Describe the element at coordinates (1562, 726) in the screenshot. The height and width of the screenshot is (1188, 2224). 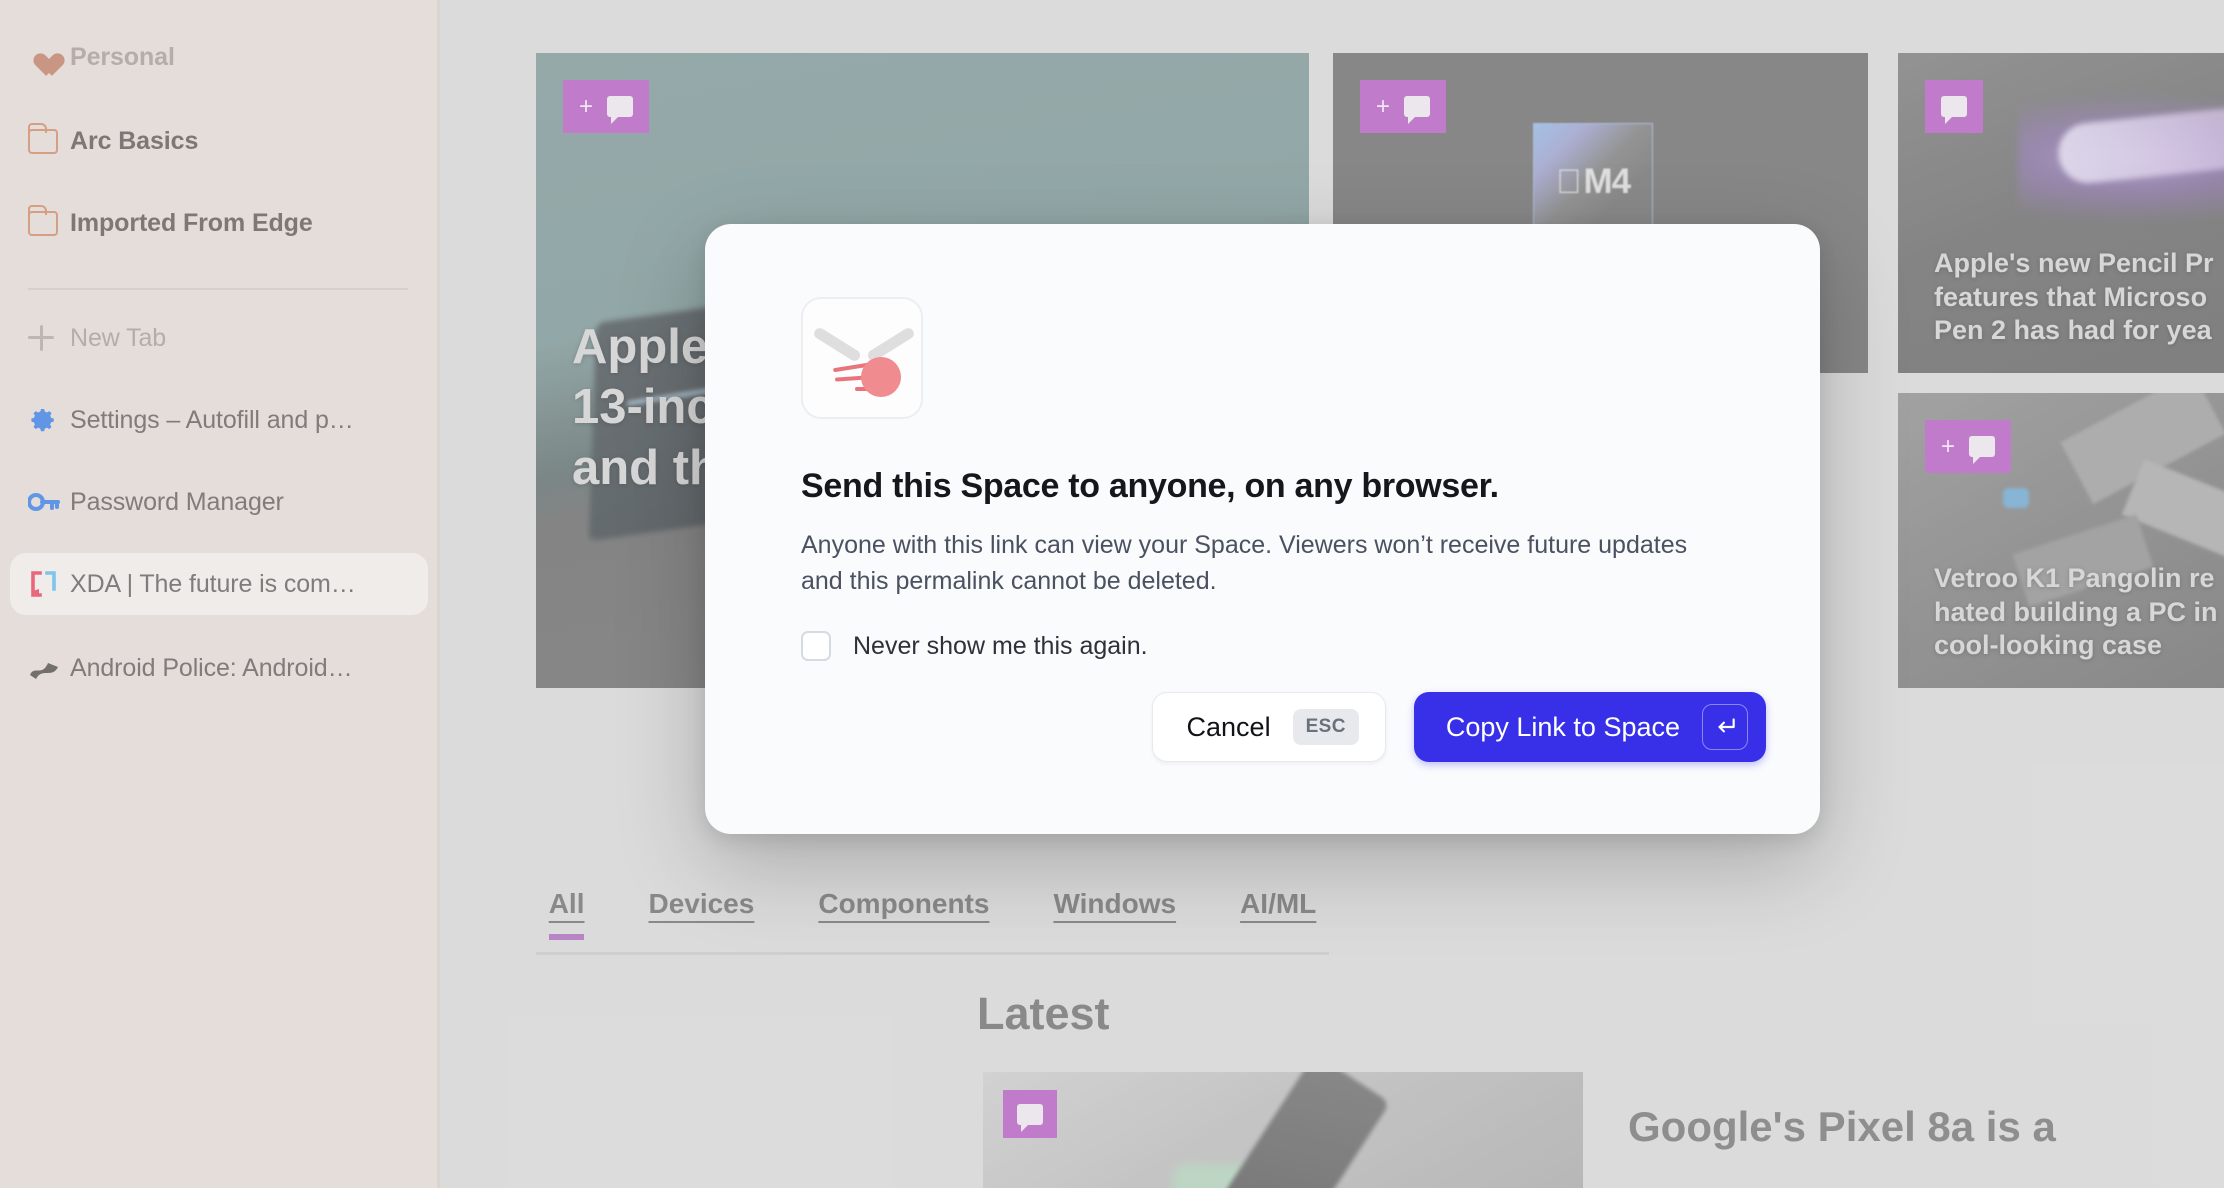
I see `copy-link-button-label: Copy Link to Space` at that location.